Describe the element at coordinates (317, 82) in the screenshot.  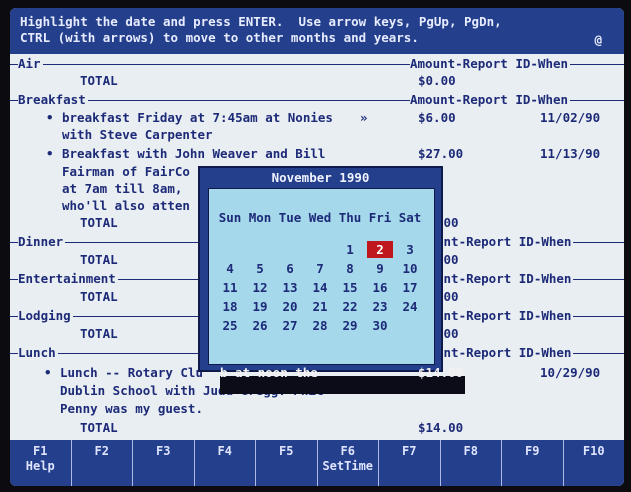
I see `section-total: TOTAL $0.00` at that location.